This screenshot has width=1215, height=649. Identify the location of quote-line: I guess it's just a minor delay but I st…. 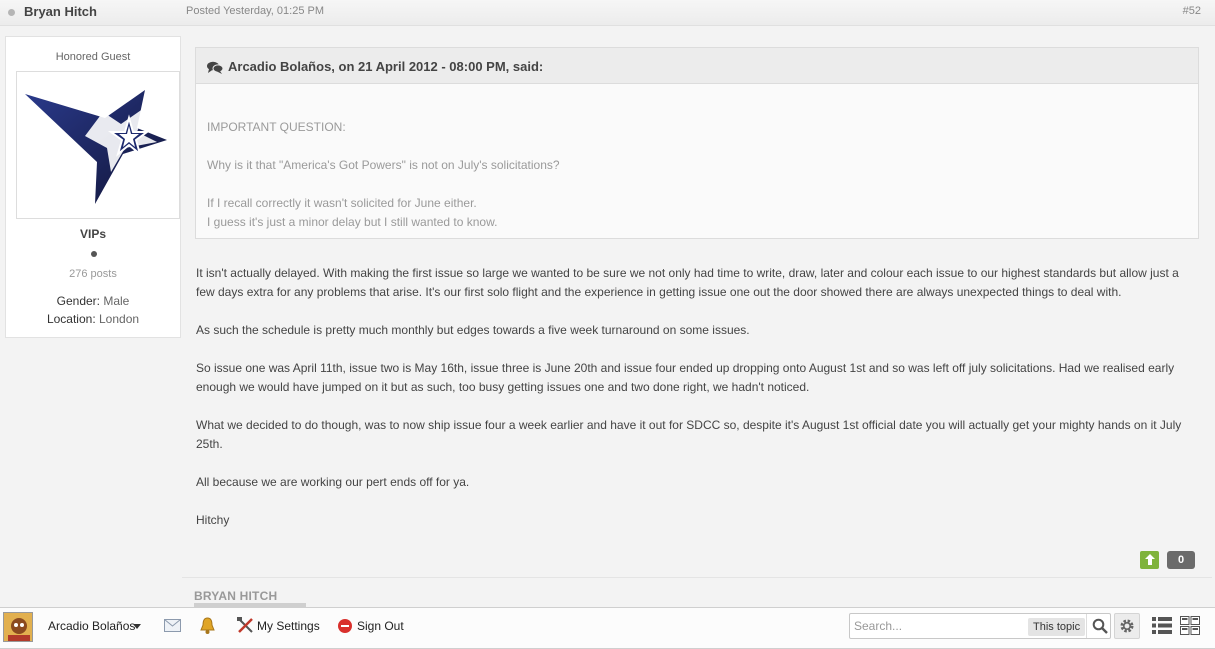
(352, 222).